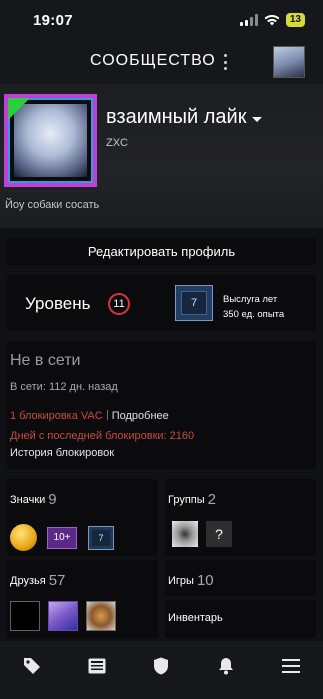 The image size is (323, 699). Describe the element at coordinates (161, 666) in the screenshot. I see `shield-icon` at that location.